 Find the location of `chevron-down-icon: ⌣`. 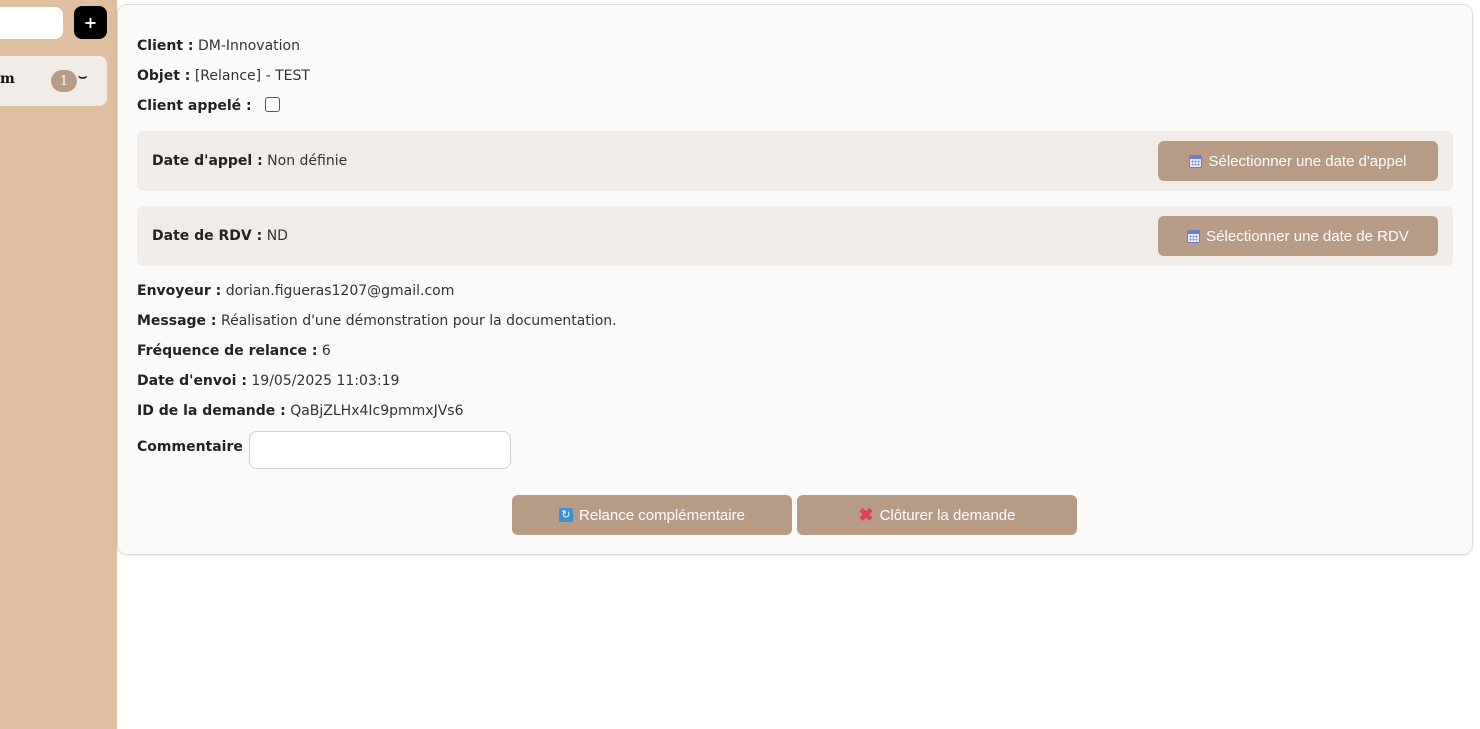

chevron-down-icon: ⌣ is located at coordinates (82, 77).